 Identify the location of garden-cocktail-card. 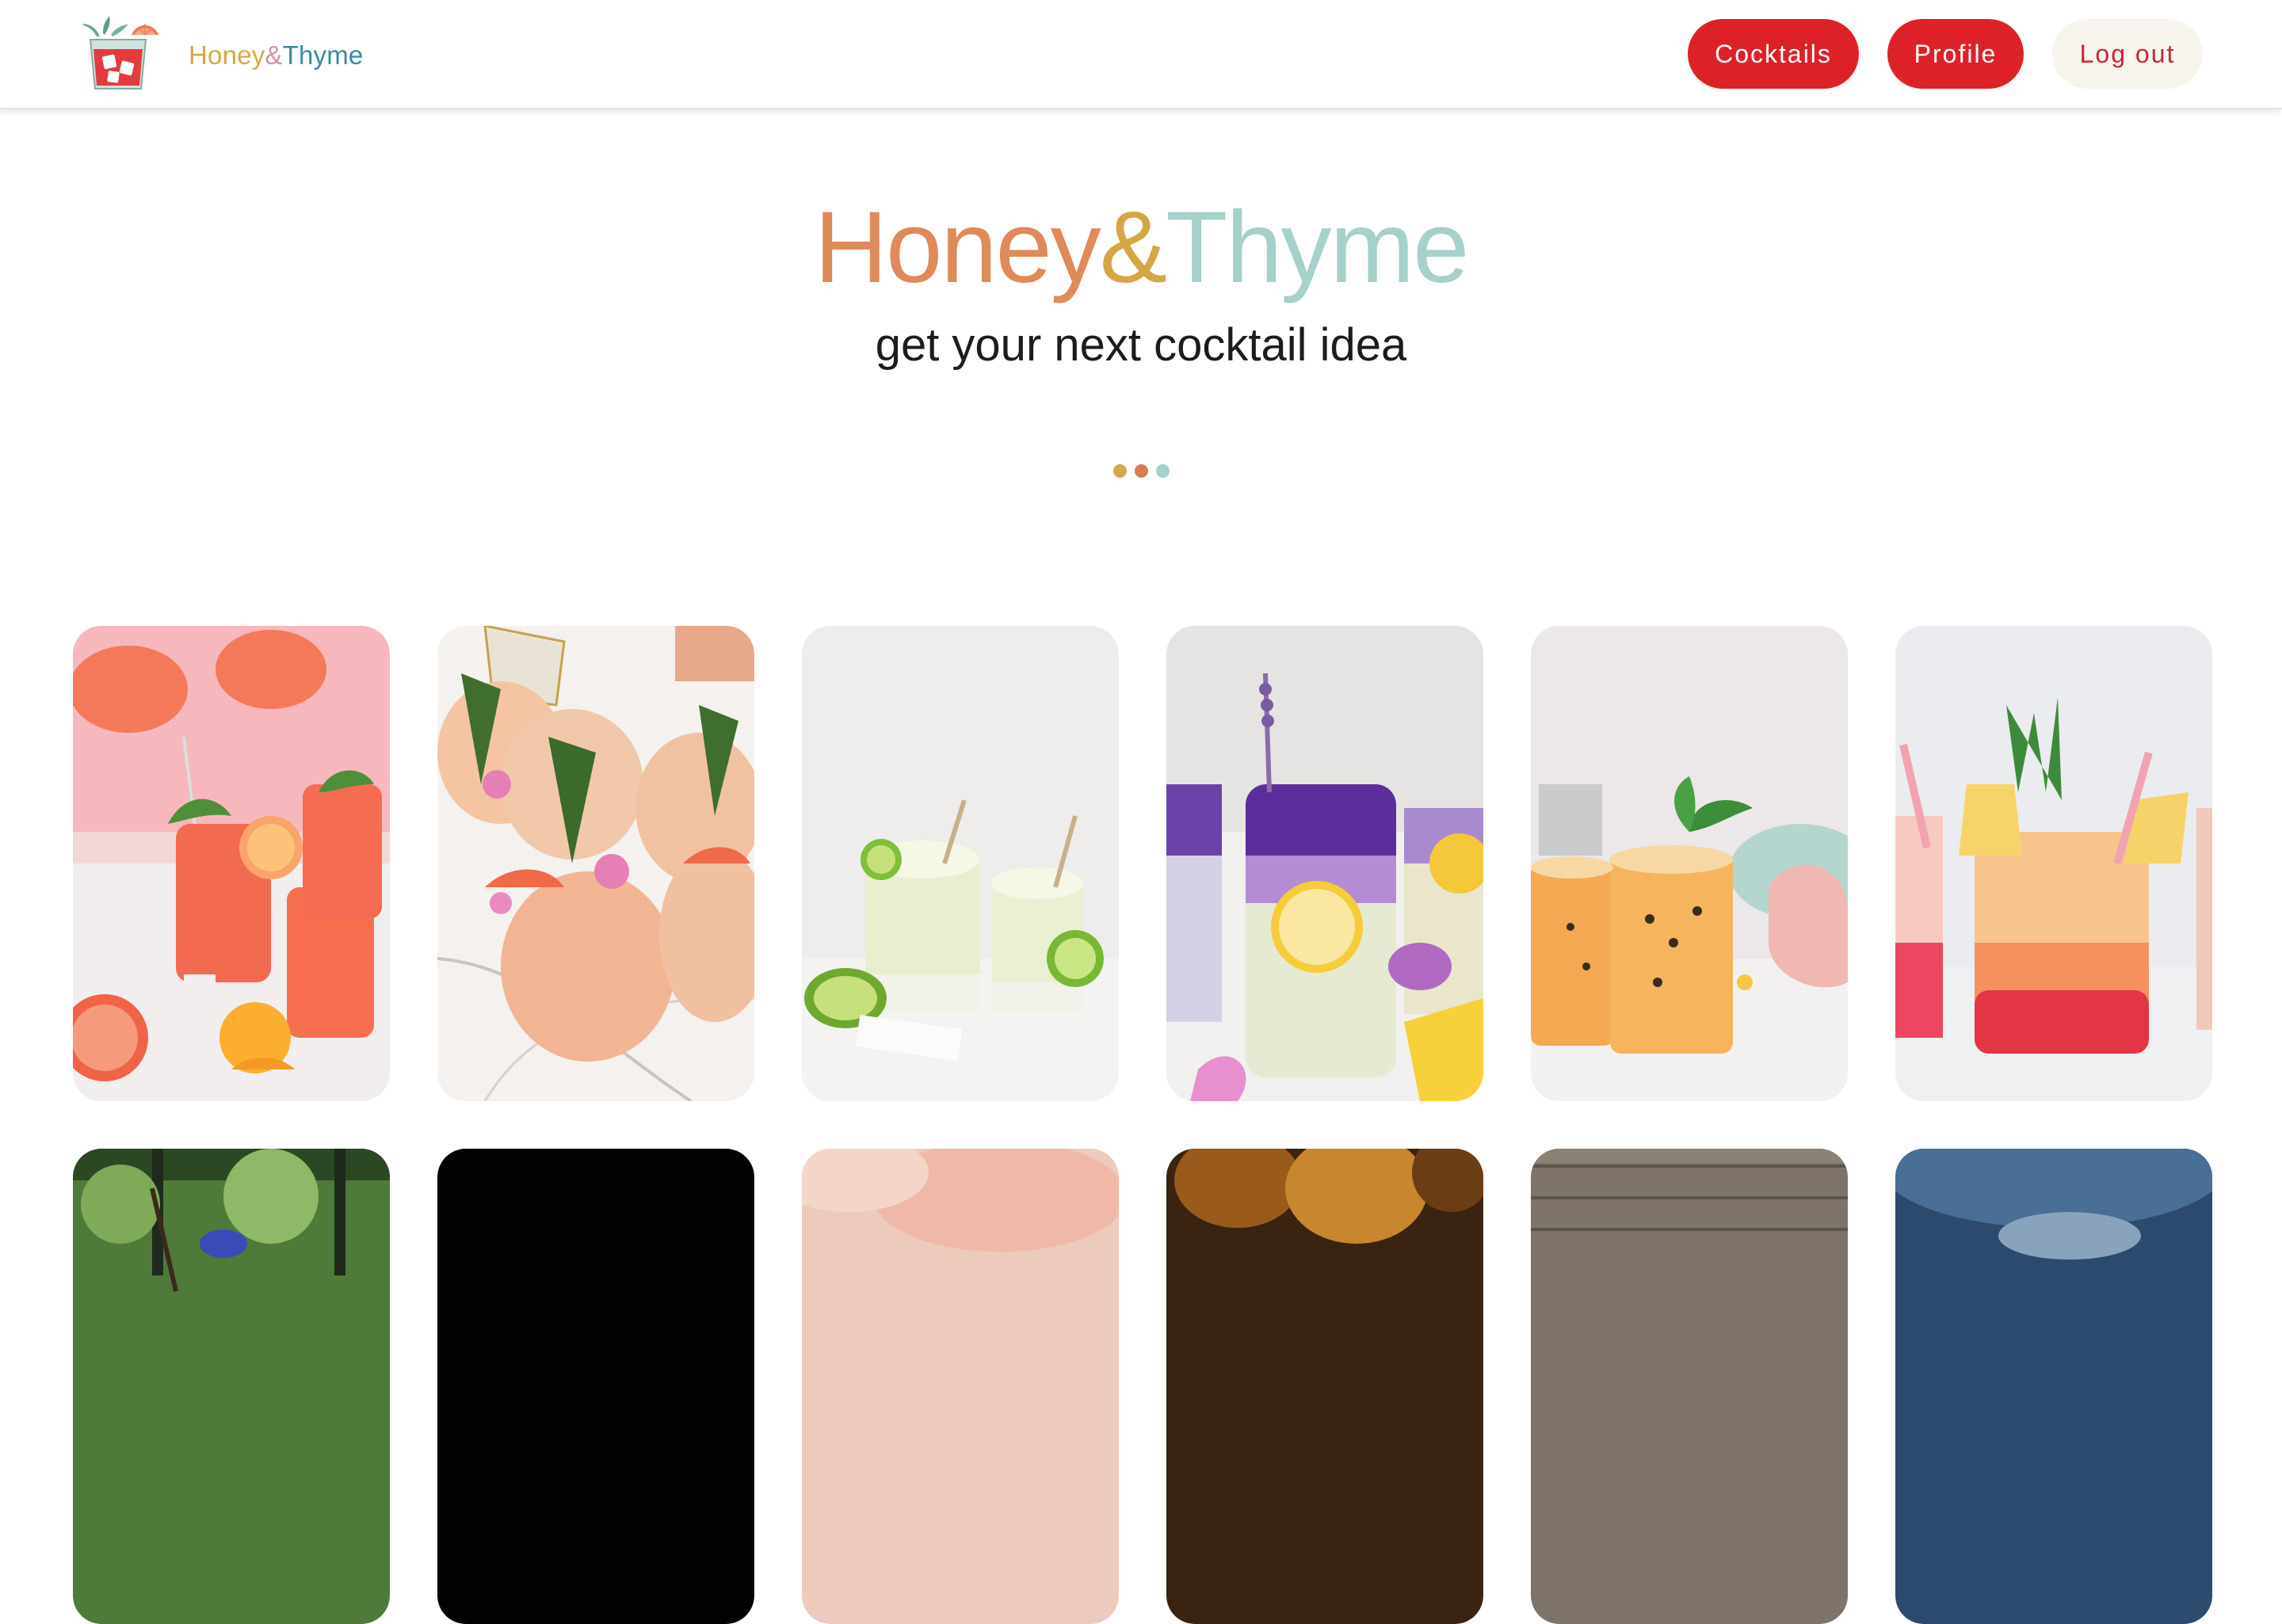
(231, 1387).